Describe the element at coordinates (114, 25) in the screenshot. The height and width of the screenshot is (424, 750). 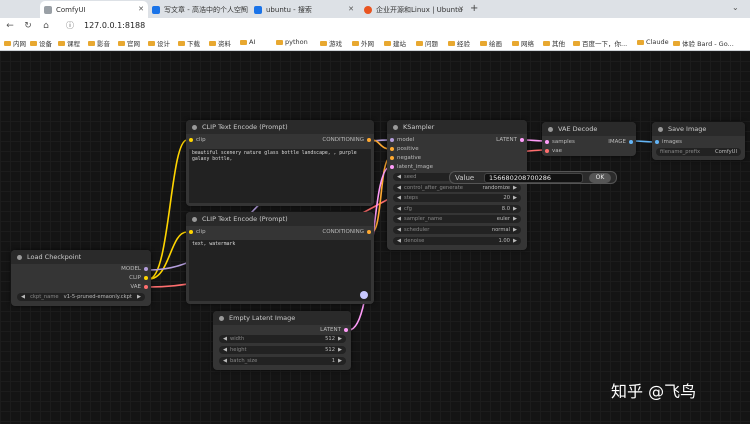
I see `address-bar: 127.0.0.1:8188` at that location.